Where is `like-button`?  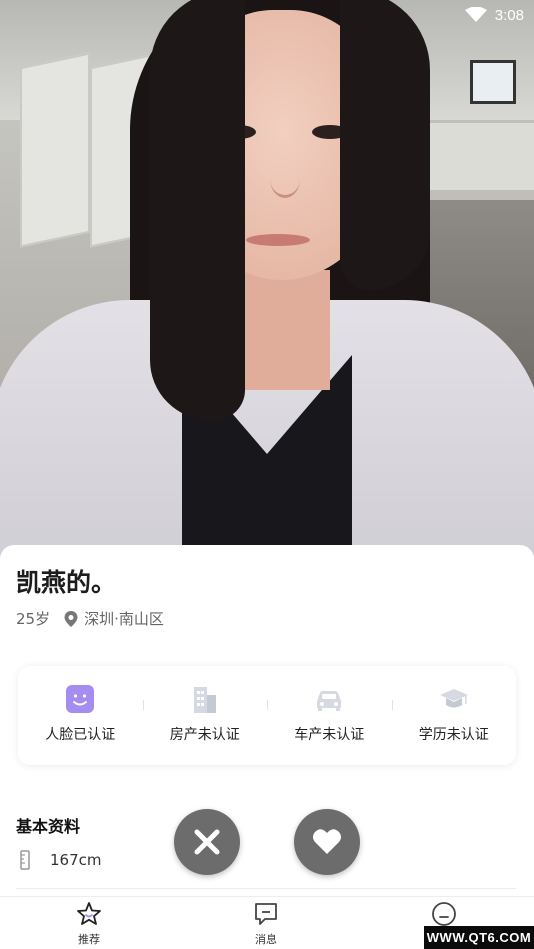 like-button is located at coordinates (327, 842).